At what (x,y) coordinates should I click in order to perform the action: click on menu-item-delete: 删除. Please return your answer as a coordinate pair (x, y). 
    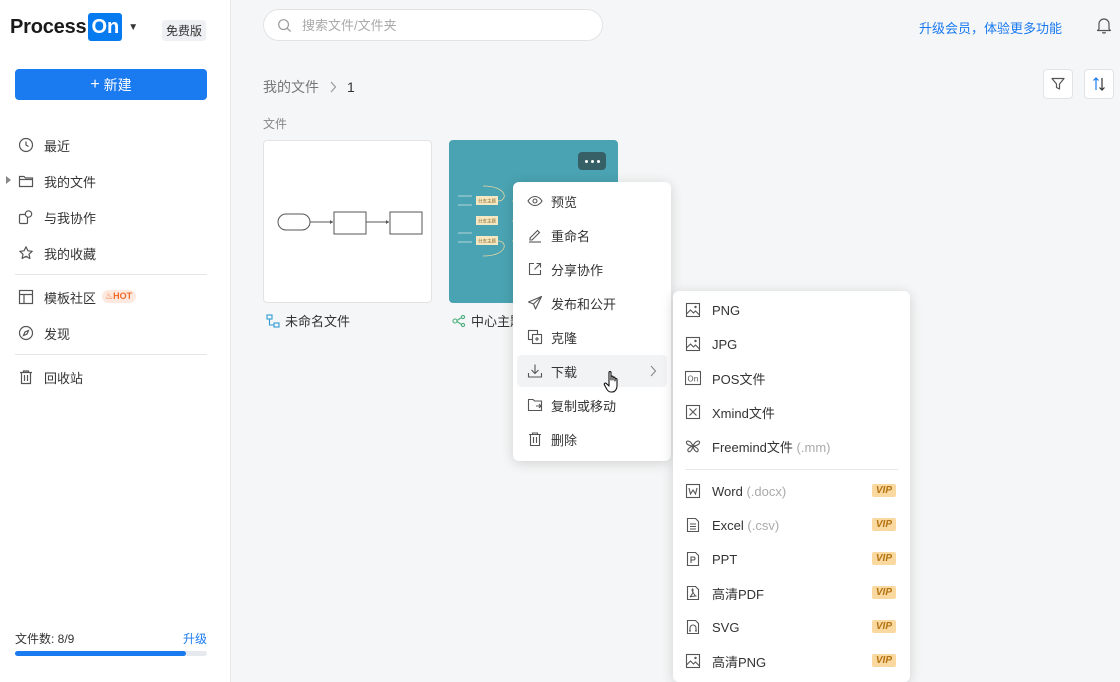
    Looking at the image, I should click on (592, 439).